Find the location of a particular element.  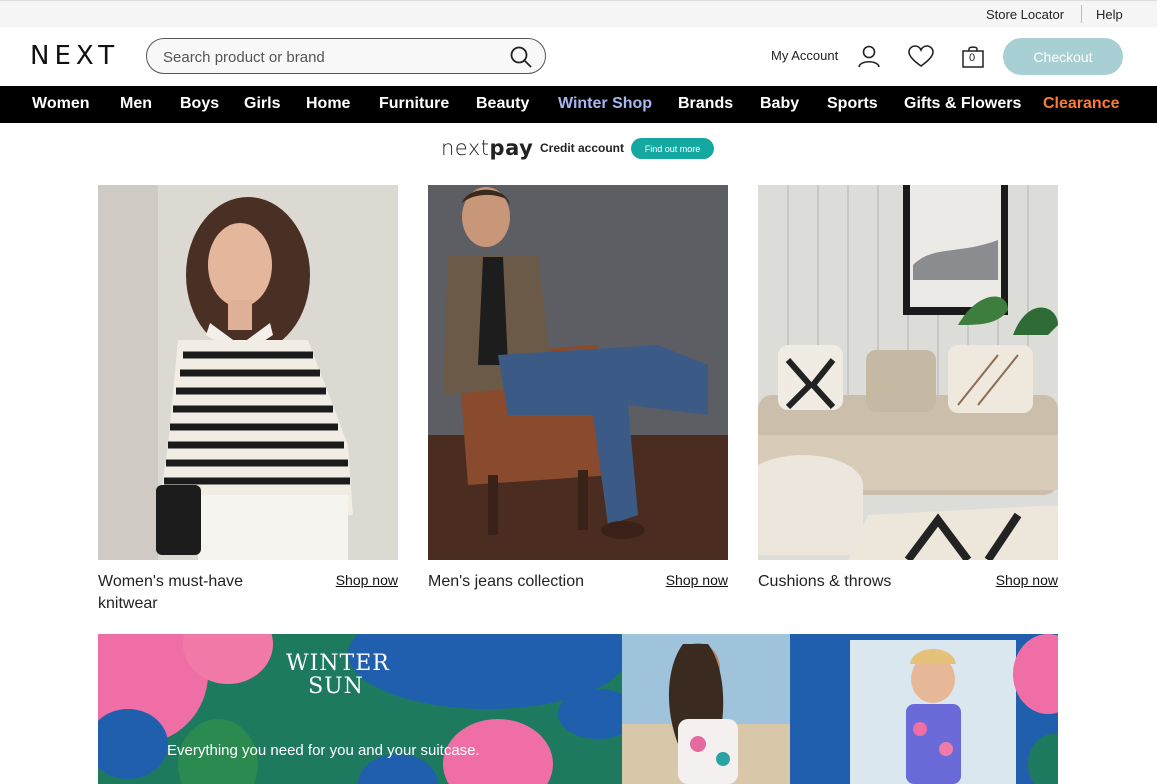

user-icon is located at coordinates (869, 56).